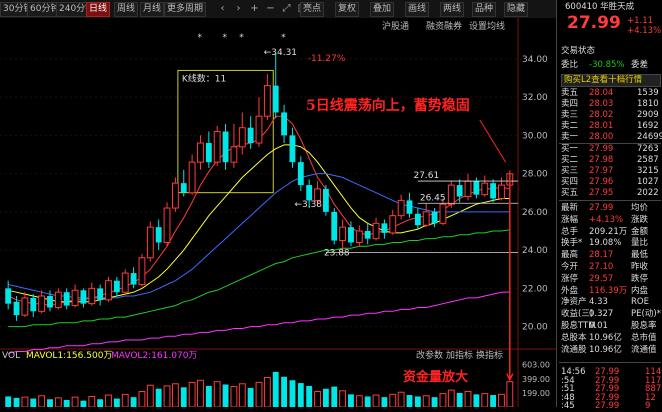 Image resolution: width=662 pixels, height=412 pixels. I want to click on stat-label: 总股本, so click(574, 337).